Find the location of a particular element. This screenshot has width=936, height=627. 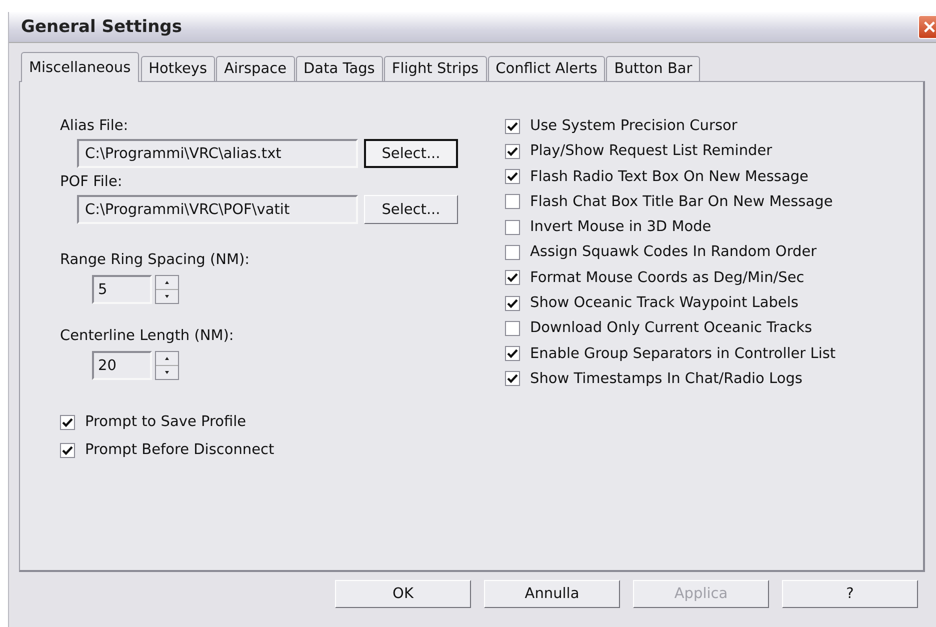

checkbox-option: Play/Show Request List Reminder is located at coordinates (670, 151).